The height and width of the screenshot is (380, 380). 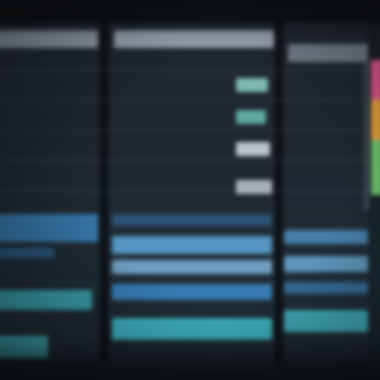 I want to click on right-column-header, so click(x=328, y=53).